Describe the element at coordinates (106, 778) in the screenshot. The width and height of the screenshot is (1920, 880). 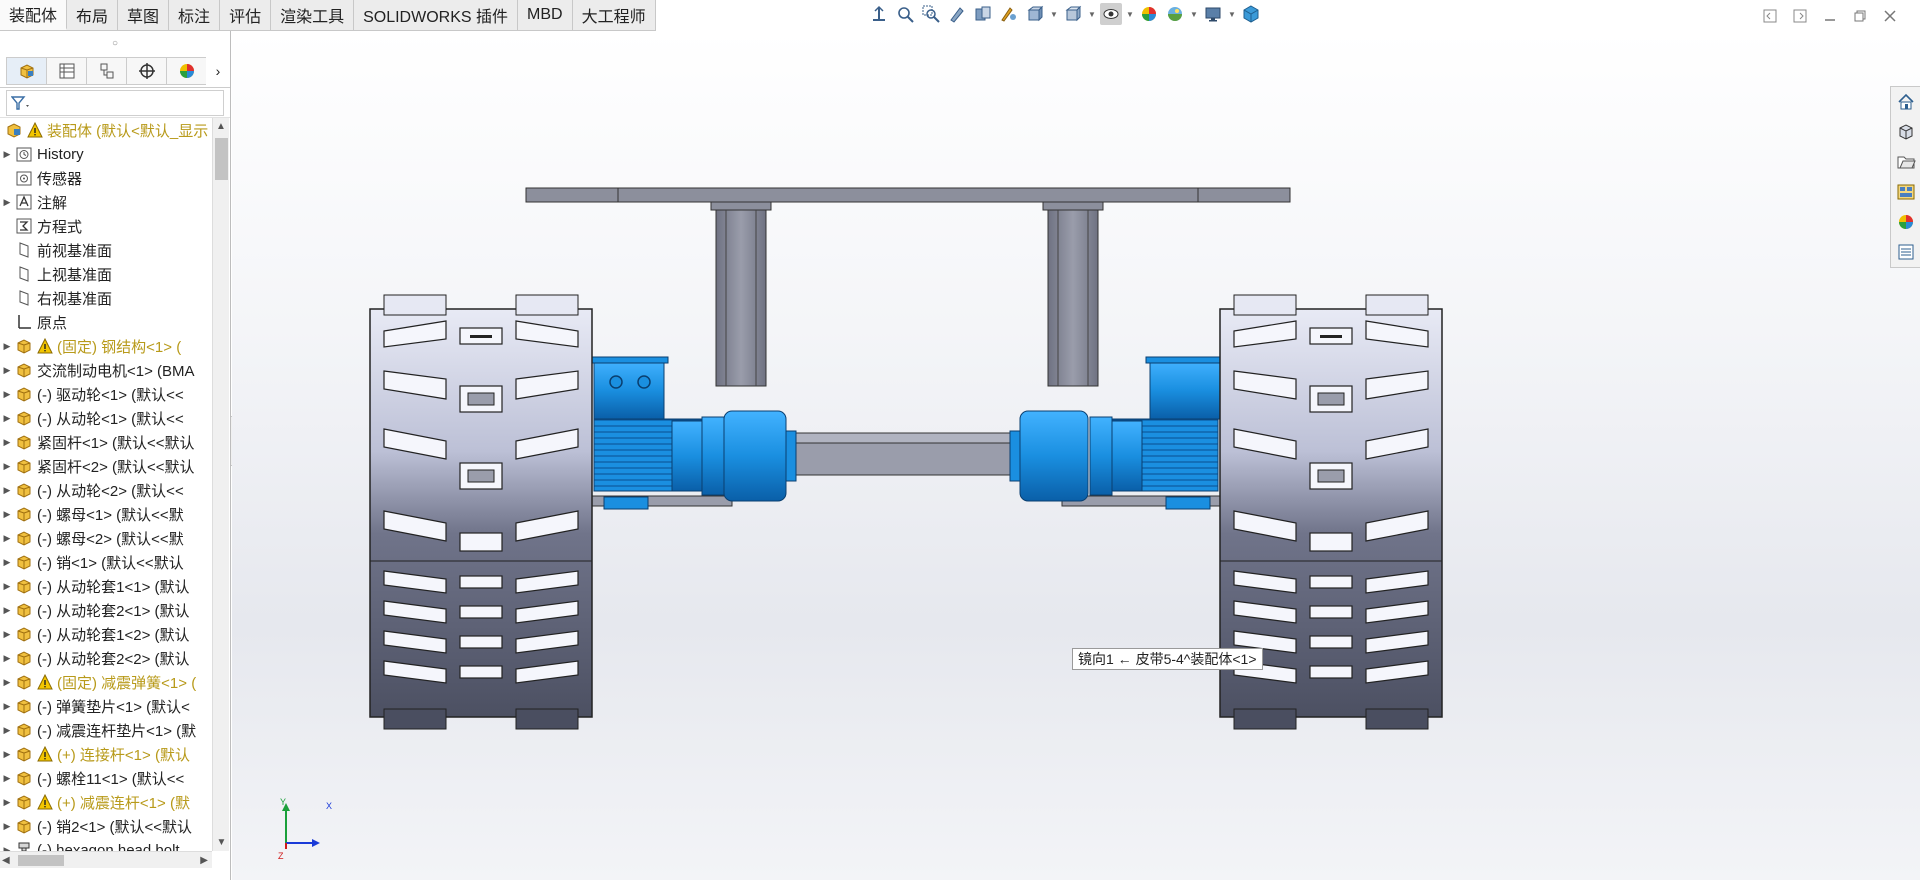
I see `tree-item: ▶ (-) 螺栓11<1> (默认<<` at that location.